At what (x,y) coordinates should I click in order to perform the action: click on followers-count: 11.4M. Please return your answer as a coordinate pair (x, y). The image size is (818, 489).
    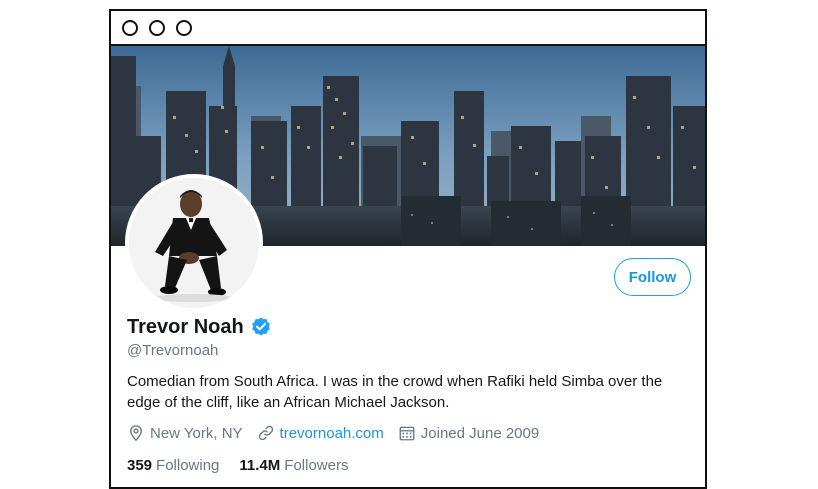
    Looking at the image, I should click on (260, 465).